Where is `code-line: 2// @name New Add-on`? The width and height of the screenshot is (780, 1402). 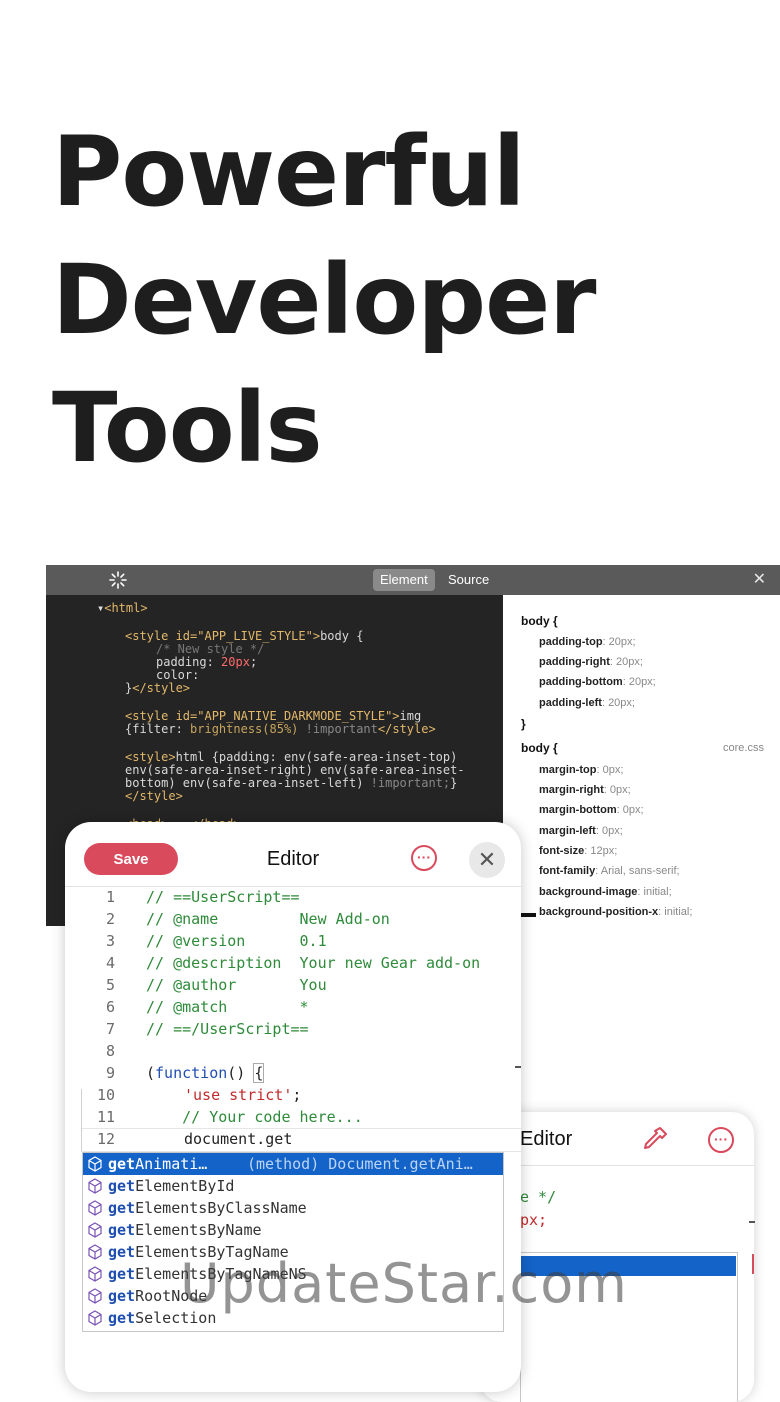
code-line: 2// @name New Add-on is located at coordinates (247, 919).